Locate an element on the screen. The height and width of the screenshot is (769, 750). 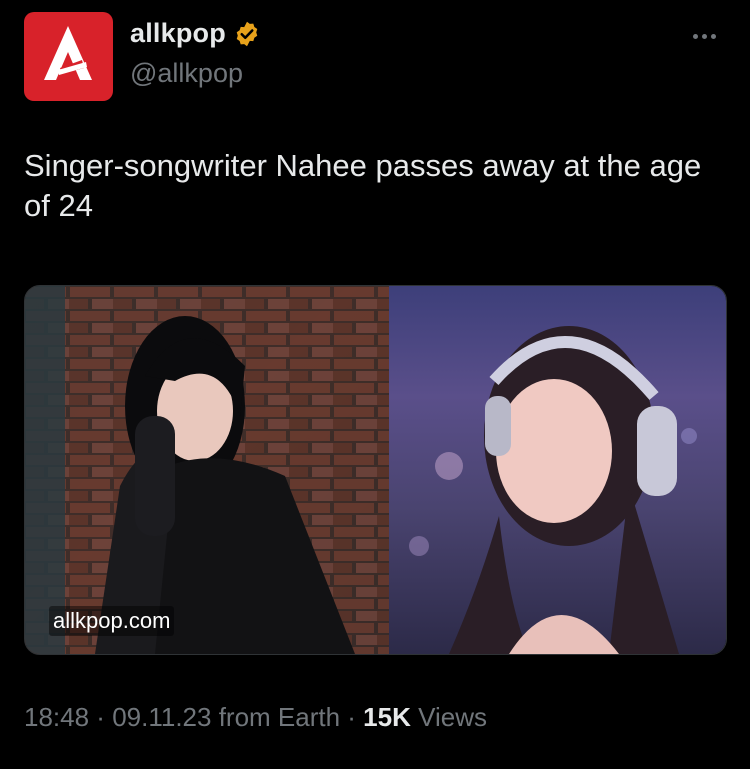
tweet-date: 09.11.23 is located at coordinates (161, 717).